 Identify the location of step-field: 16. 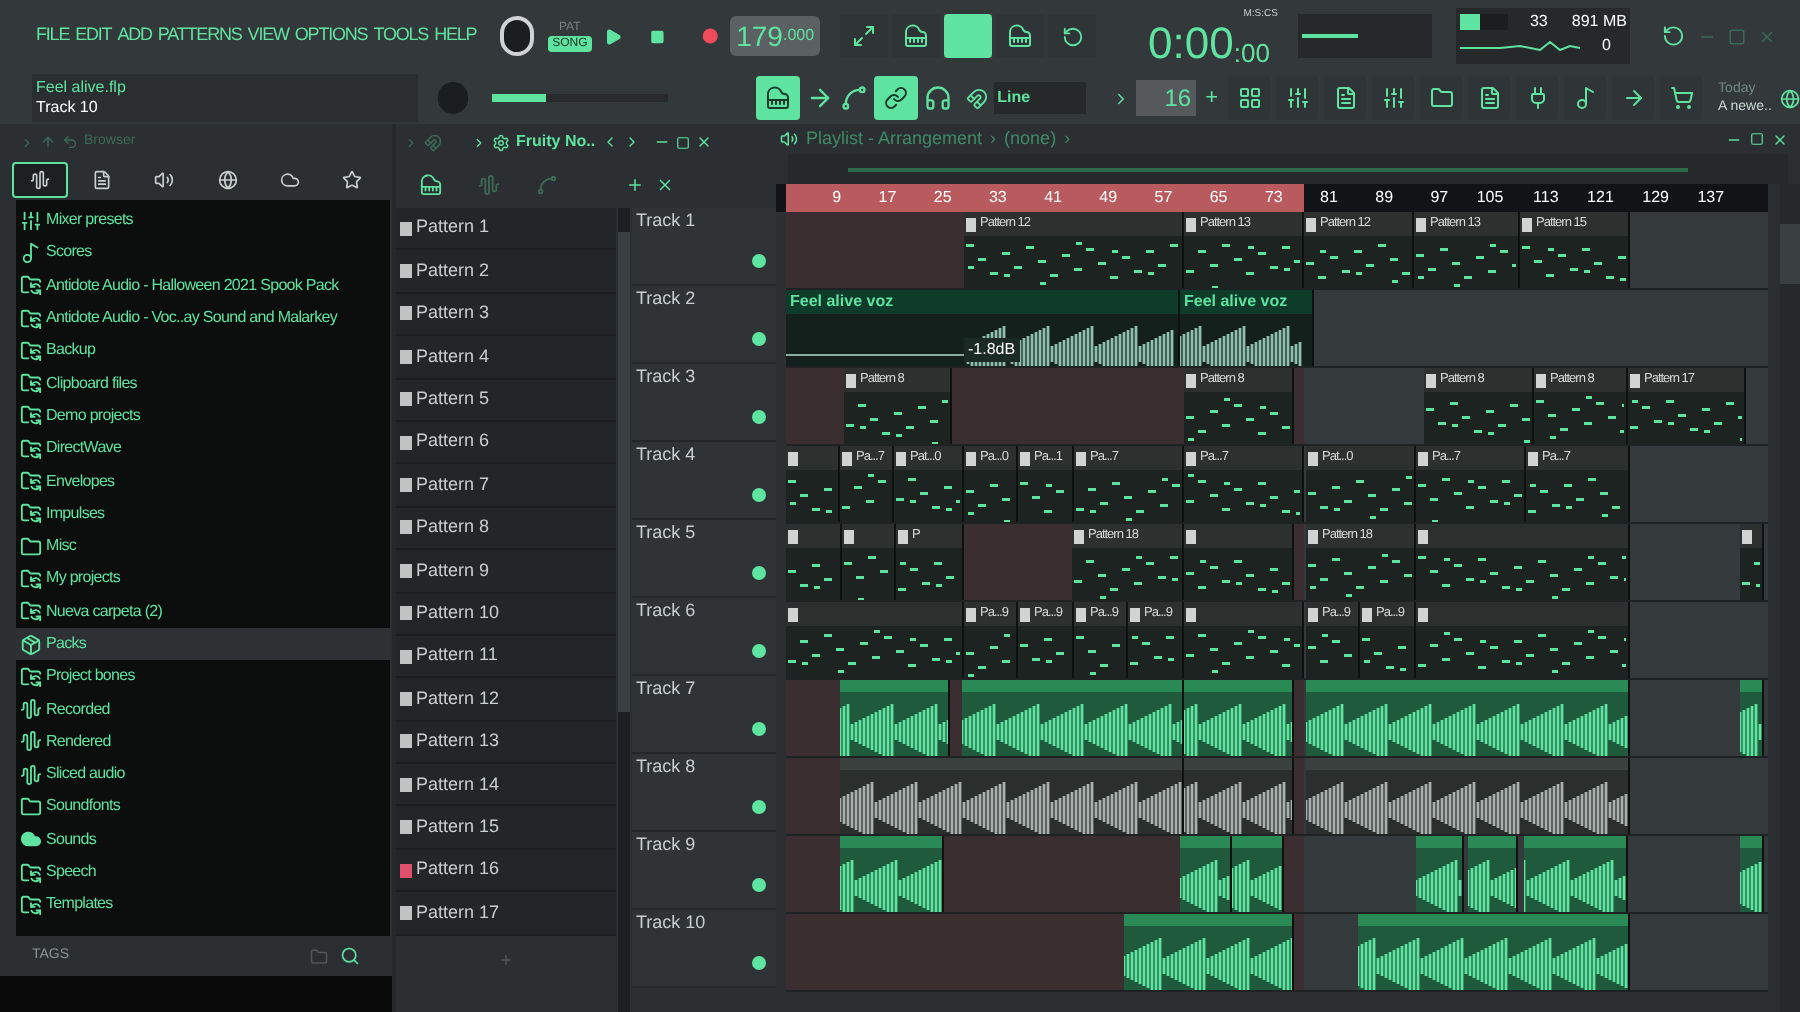
(1165, 98).